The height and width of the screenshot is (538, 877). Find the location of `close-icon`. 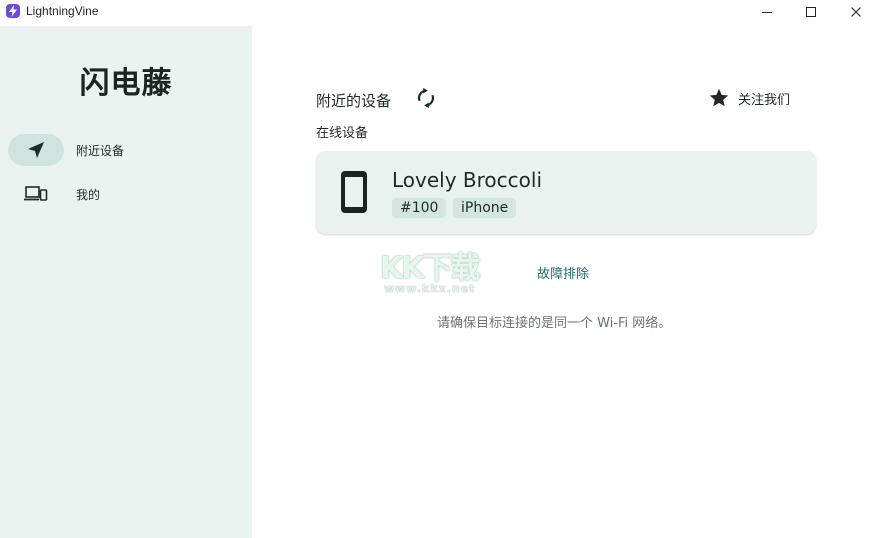

close-icon is located at coordinates (856, 12).